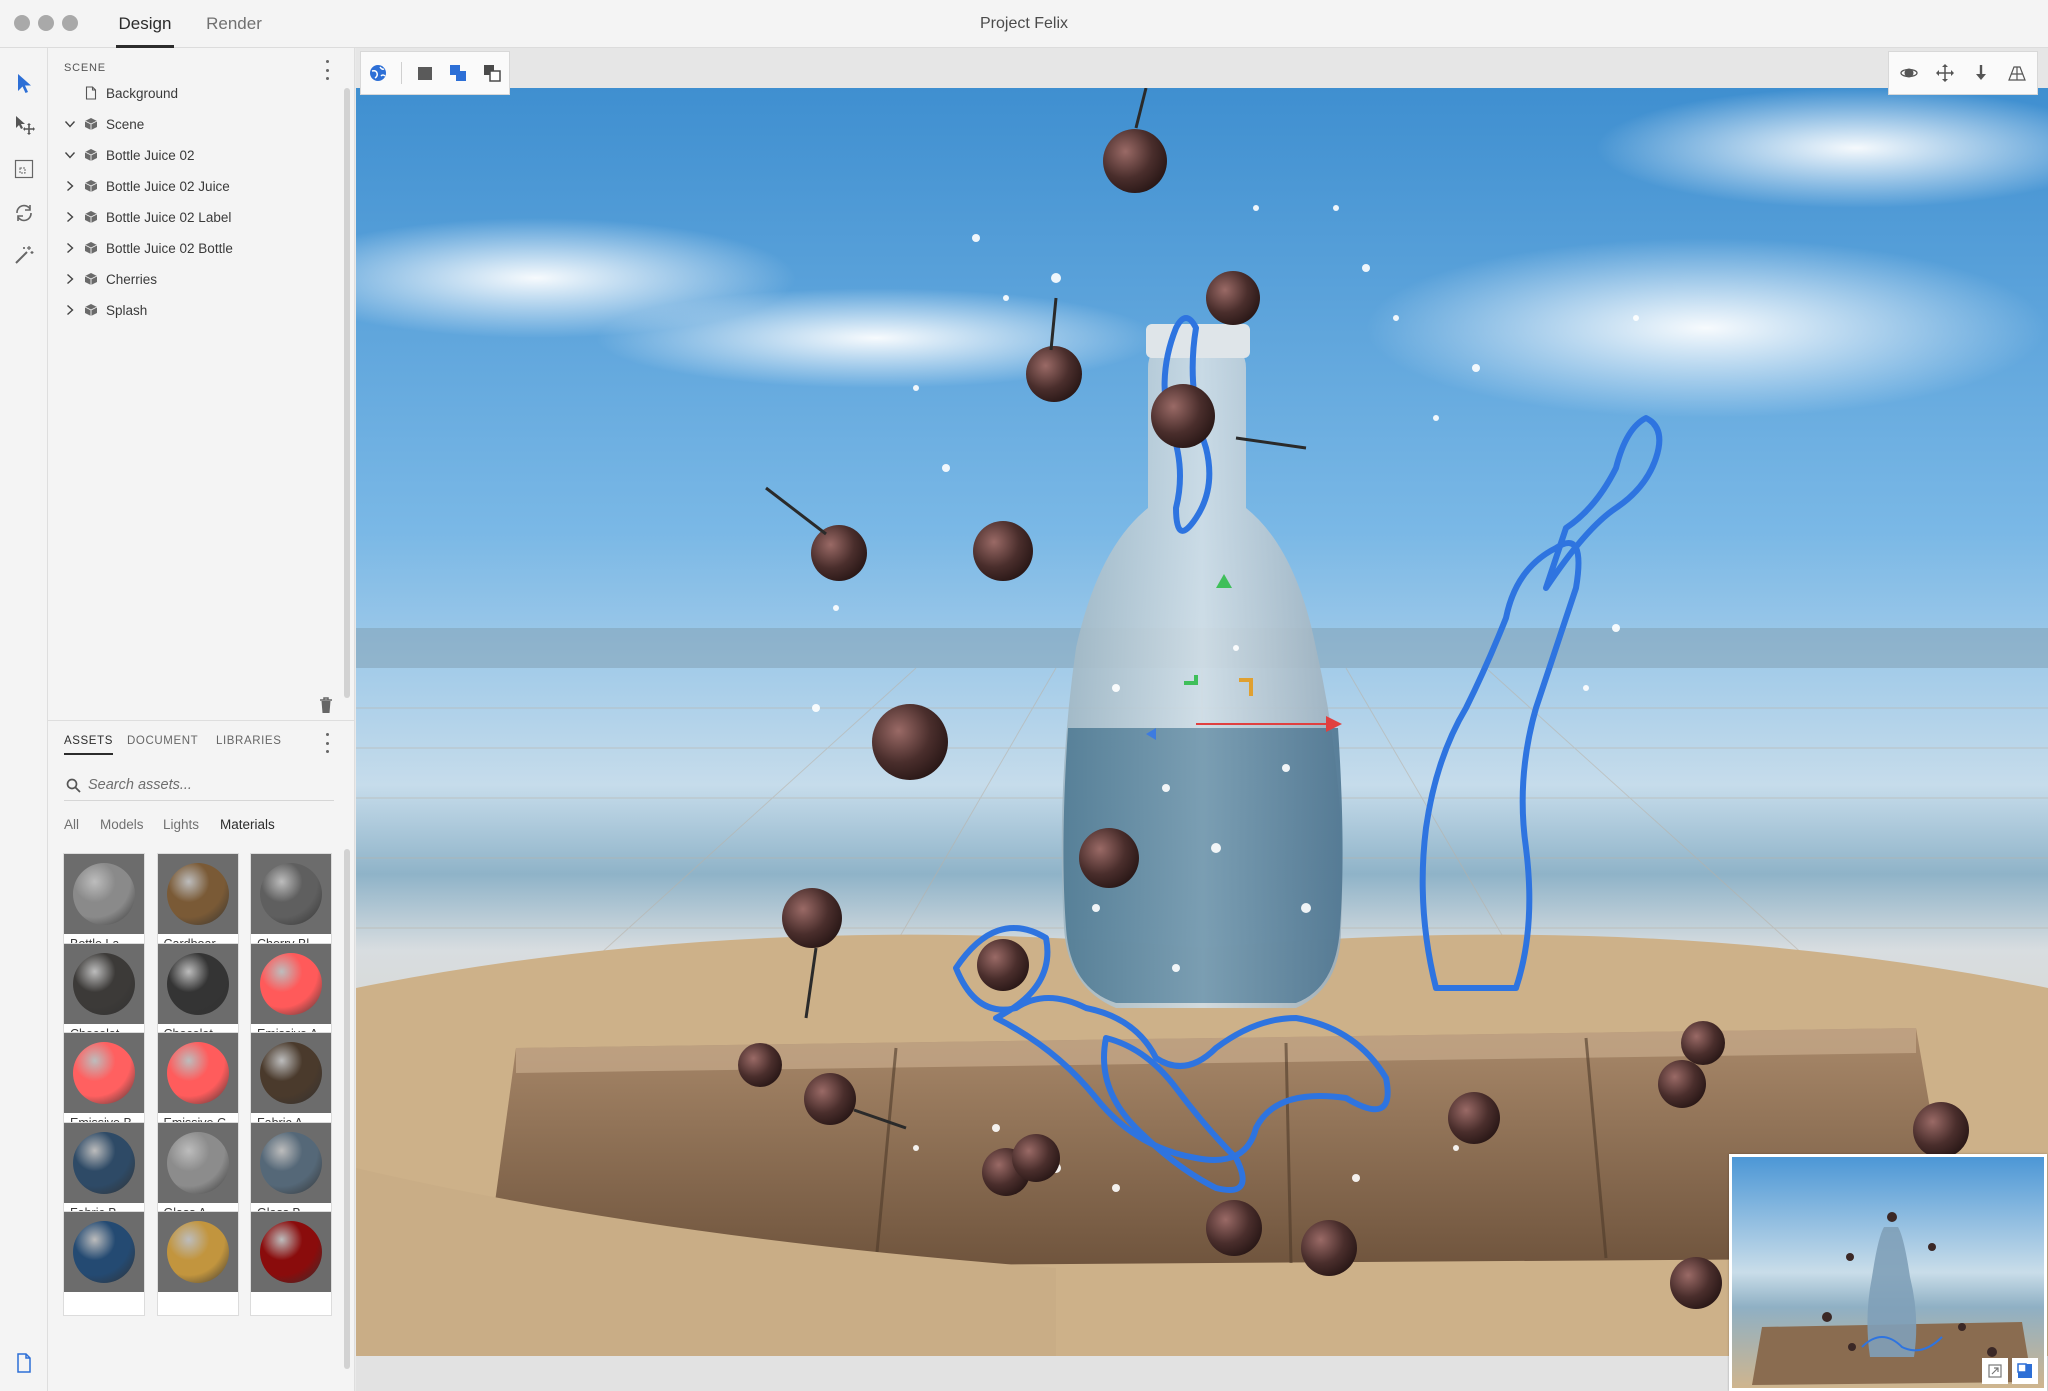 The image size is (2048, 1391). What do you see at coordinates (347, 1109) in the screenshot?
I see `assets-scrollbar` at bounding box center [347, 1109].